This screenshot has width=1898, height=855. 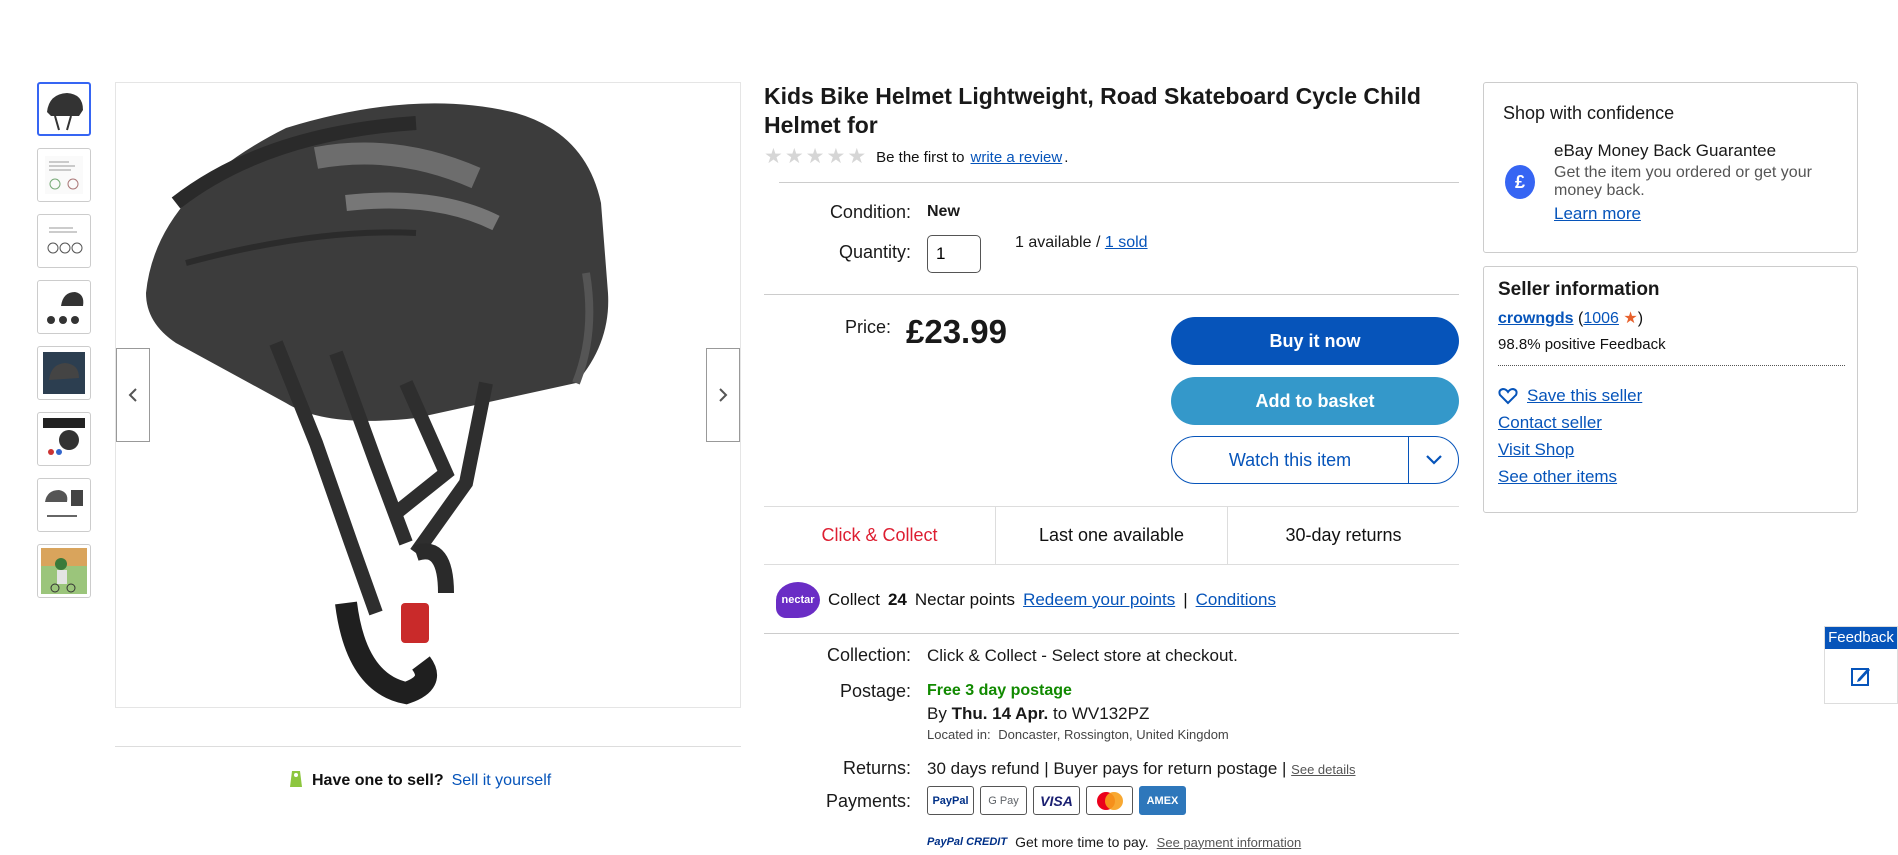 I want to click on save-seller-row: Save this seller, so click(x=1570, y=396).